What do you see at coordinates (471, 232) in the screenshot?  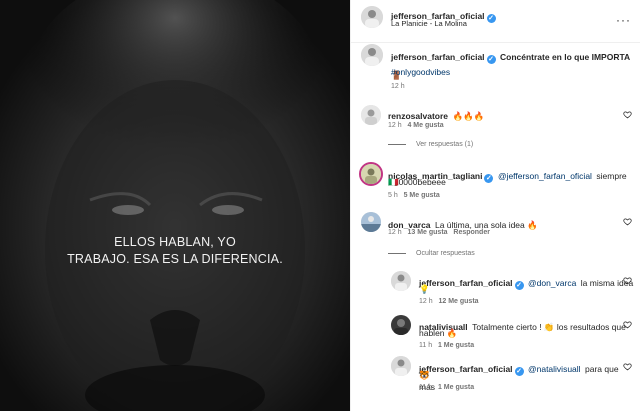 I see `reply-button: Responder` at bounding box center [471, 232].